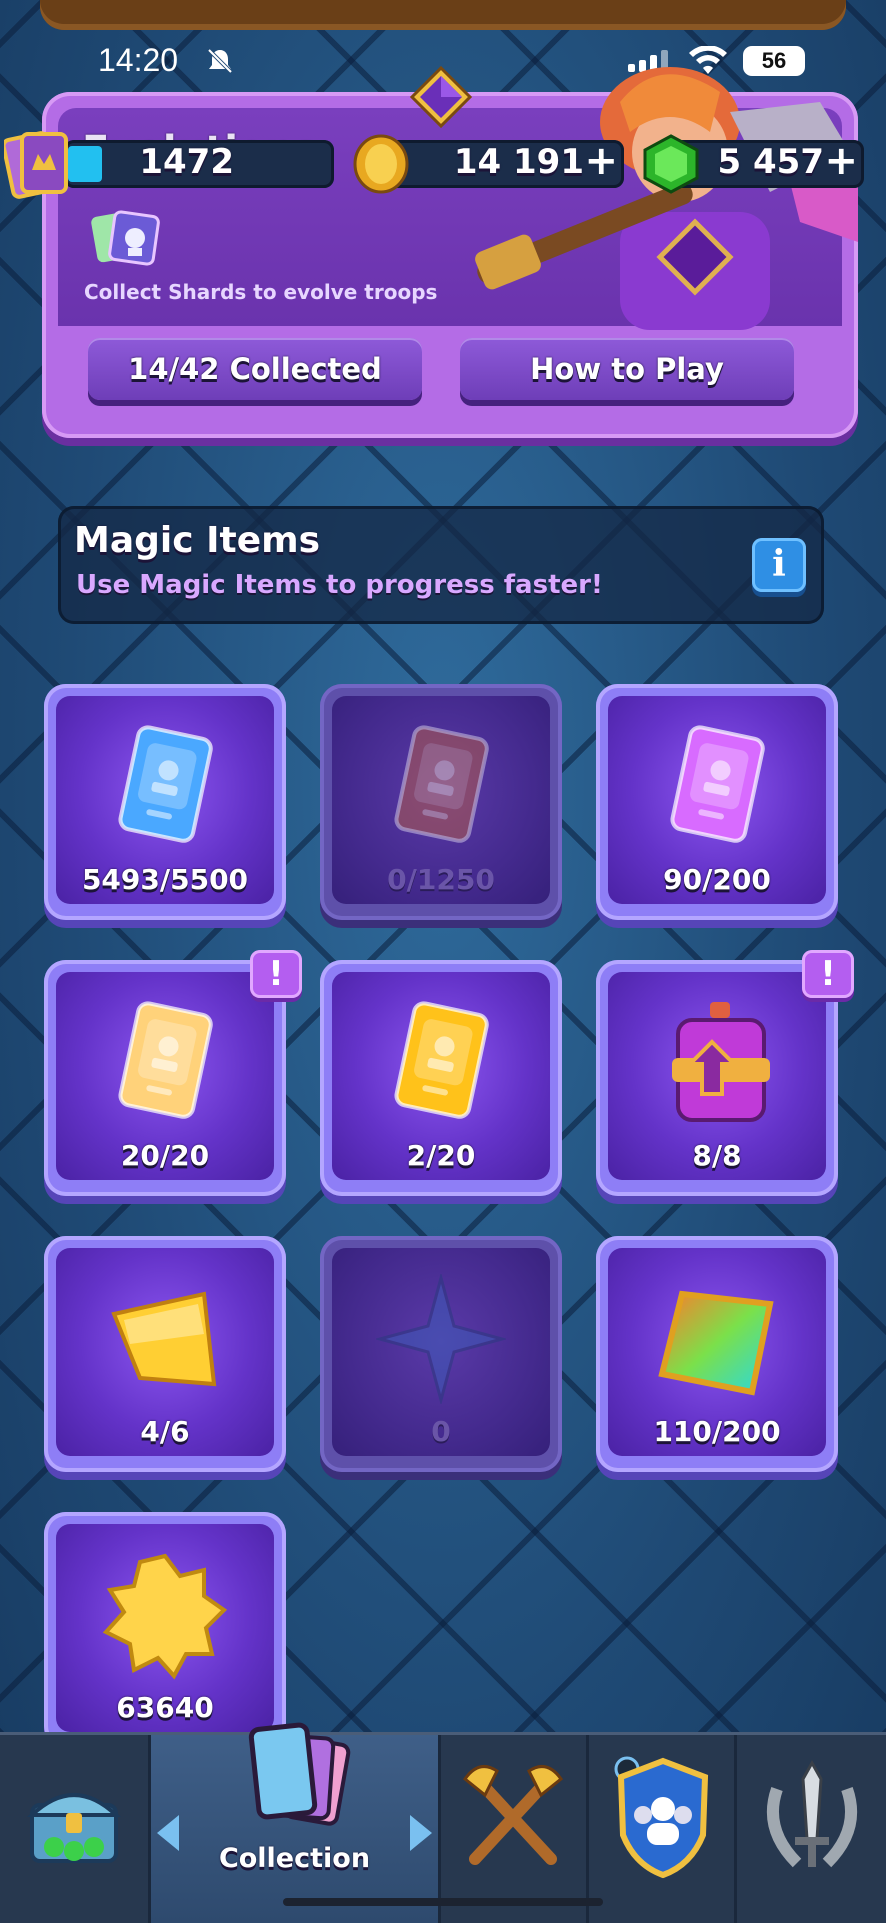 The width and height of the screenshot is (886, 1923). What do you see at coordinates (661, 1817) in the screenshot?
I see `clan-shield-icon` at bounding box center [661, 1817].